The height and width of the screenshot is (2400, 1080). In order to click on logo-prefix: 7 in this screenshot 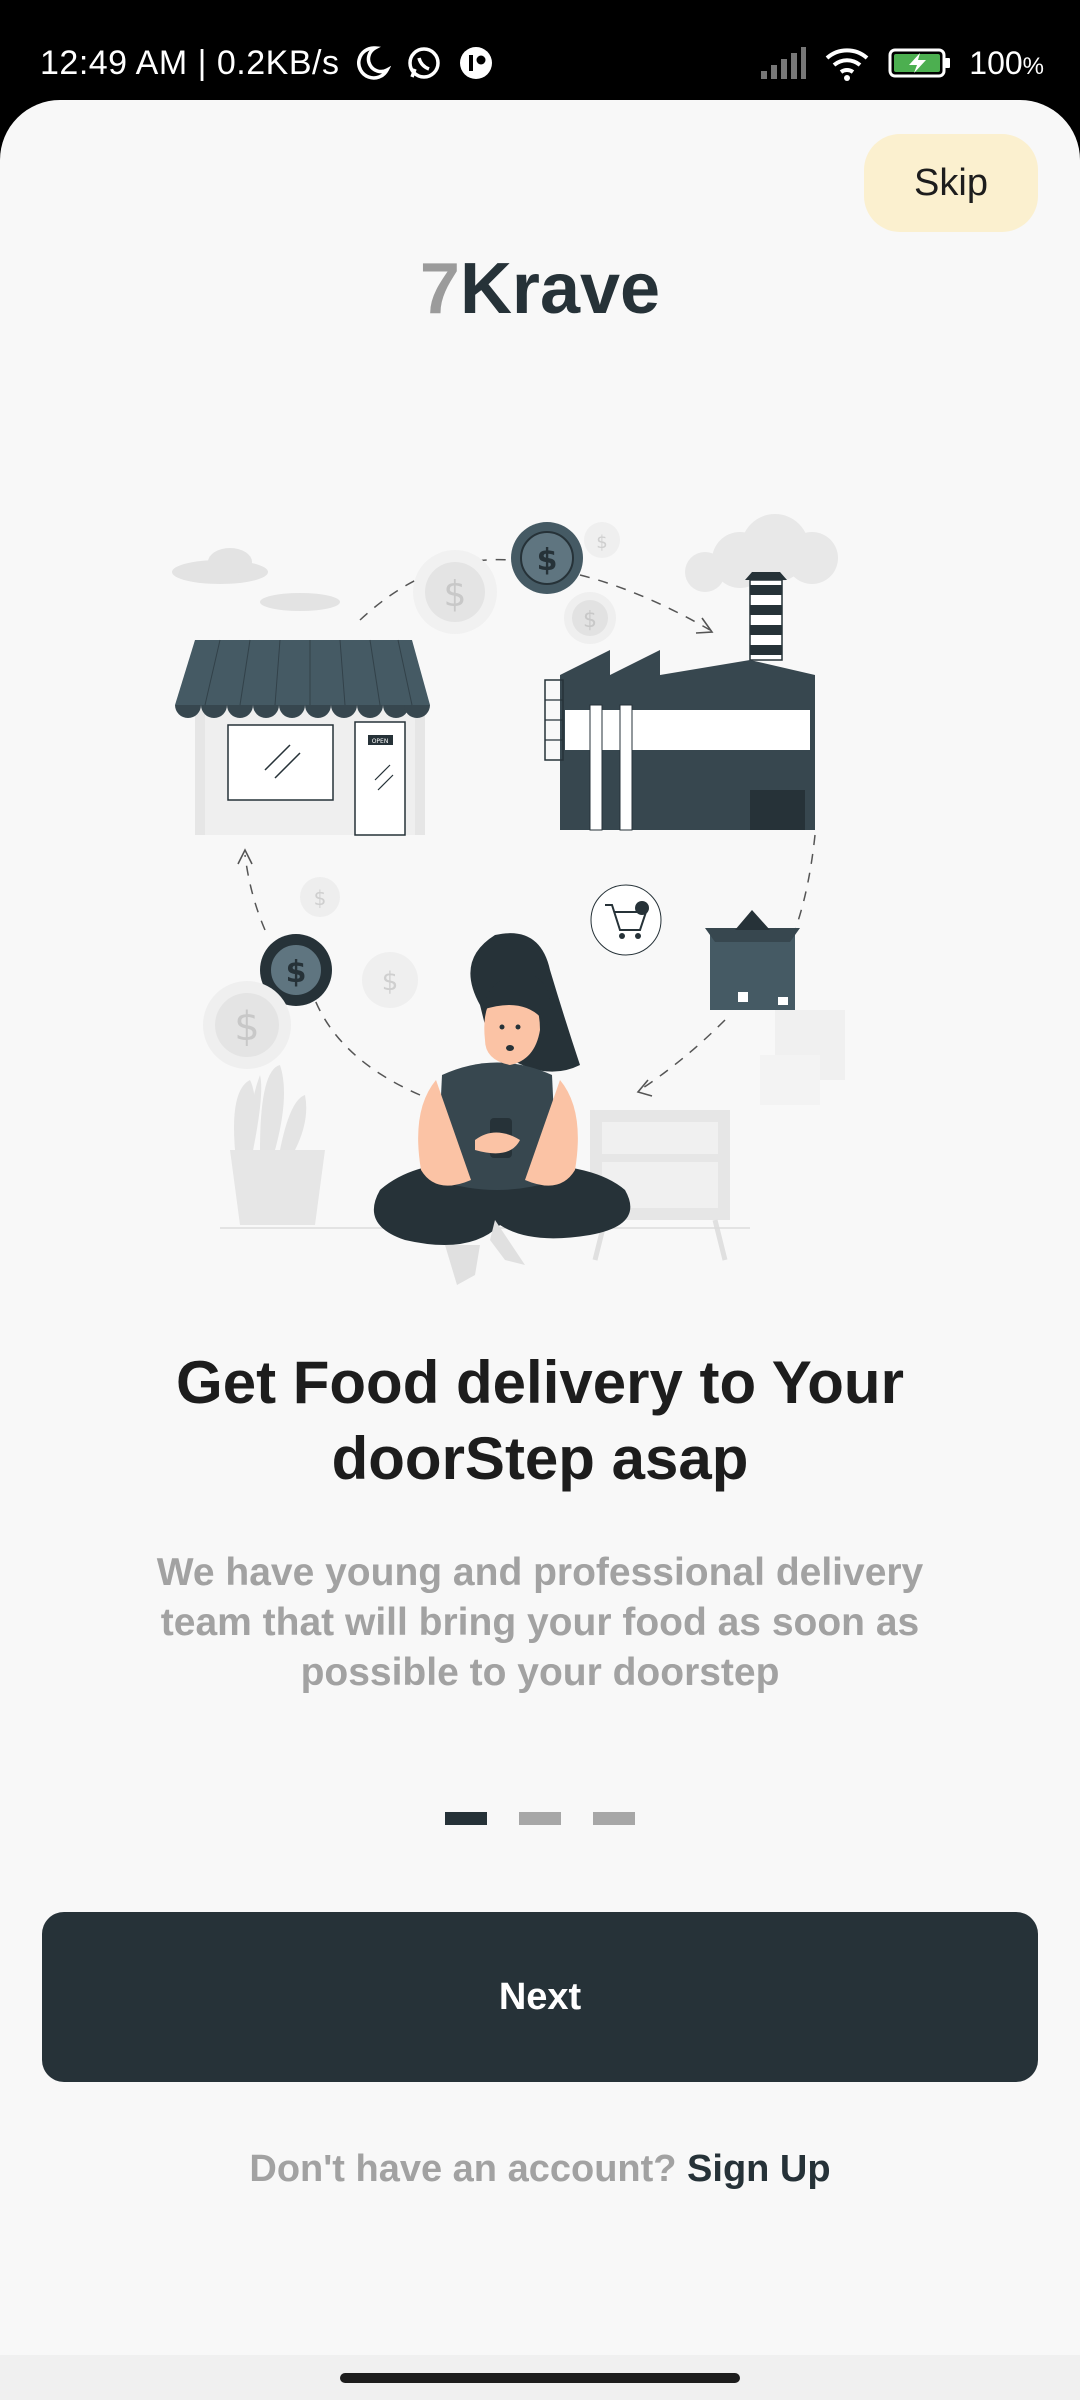, I will do `click(439, 289)`.